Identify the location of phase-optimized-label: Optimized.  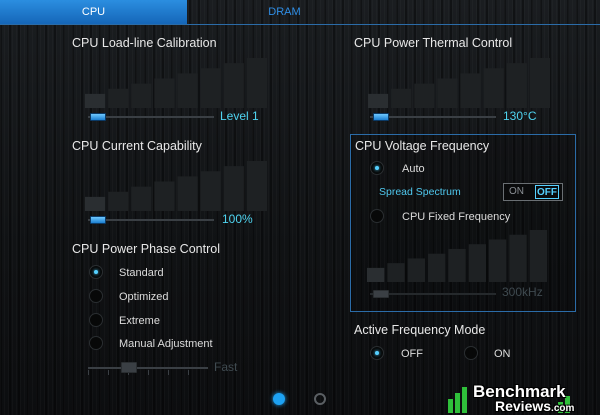
(144, 297).